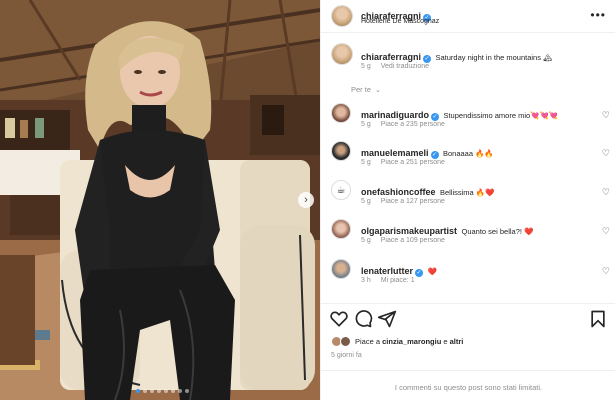 The width and height of the screenshot is (615, 400). I want to click on comment-text: Quanto sei bella?! ❤️, so click(497, 231).